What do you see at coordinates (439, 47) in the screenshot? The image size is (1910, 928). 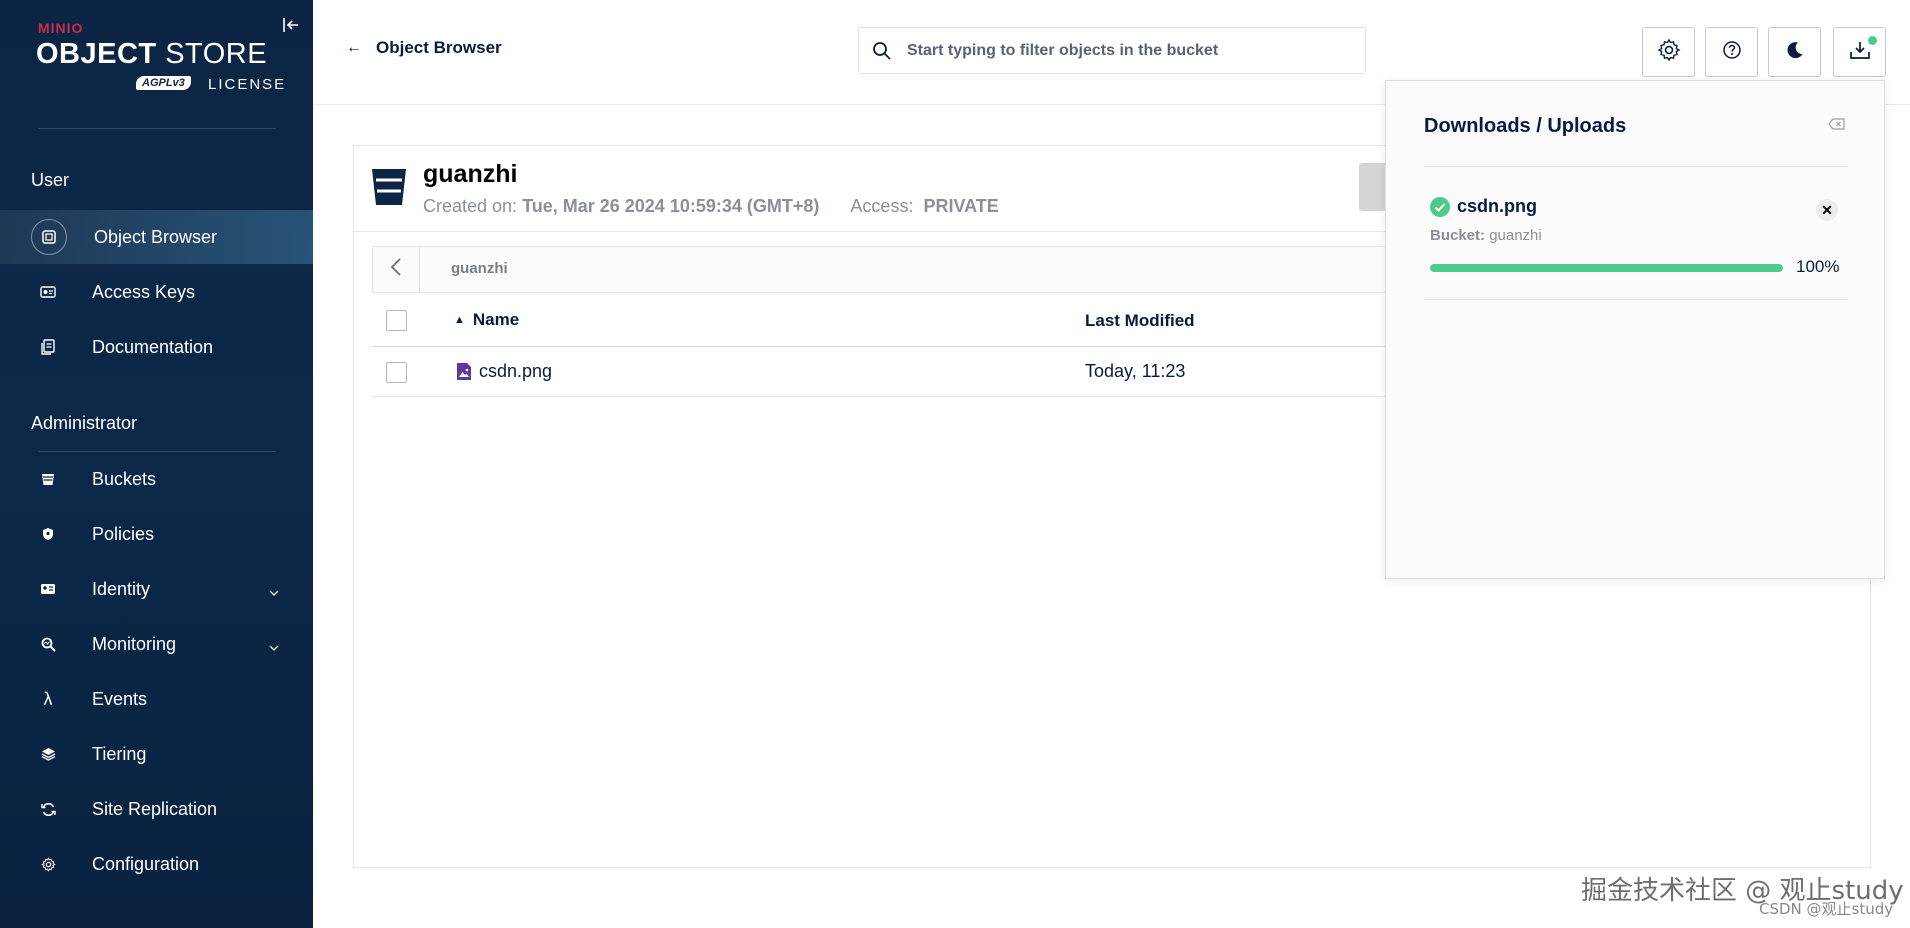 I see `page-title: Object Browser` at bounding box center [439, 47].